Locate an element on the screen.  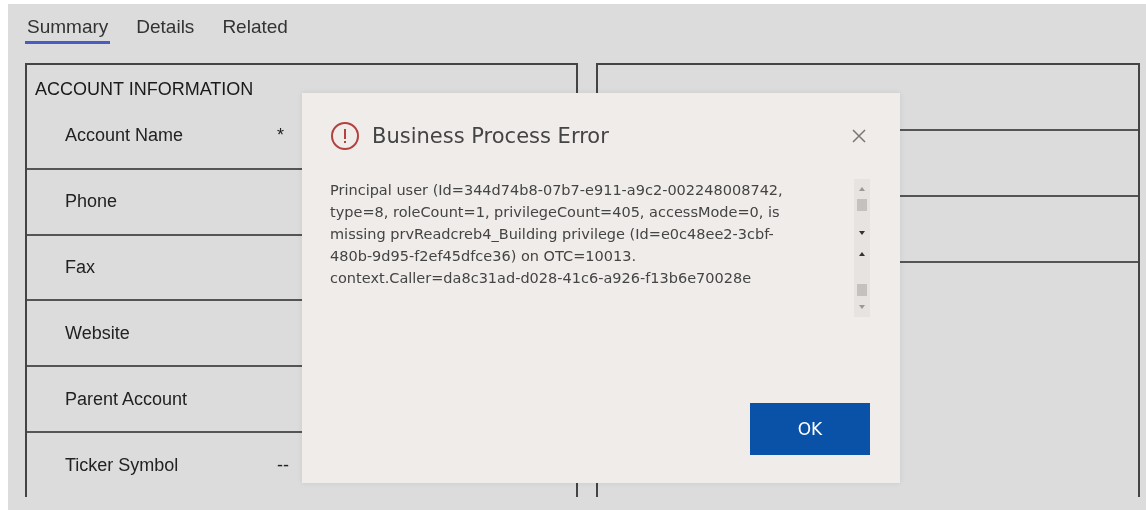
dialog-title: Business Process Error is located at coordinates (491, 136).